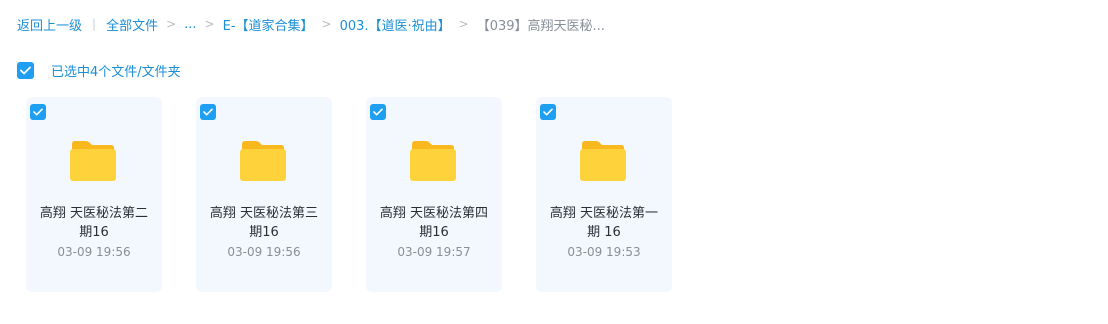 The height and width of the screenshot is (324, 1108). Describe the element at coordinates (604, 252) in the screenshot. I see `file-date: 03-09 19:53` at that location.